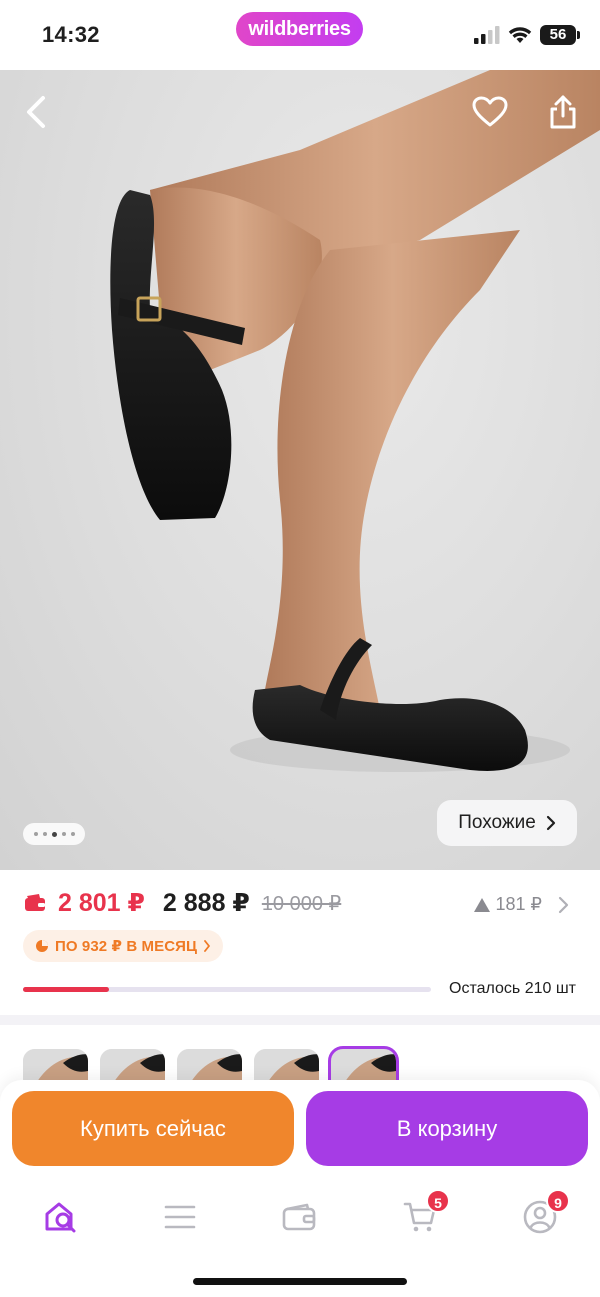  Describe the element at coordinates (487, 35) in the screenshot. I see `signal-icon` at that location.